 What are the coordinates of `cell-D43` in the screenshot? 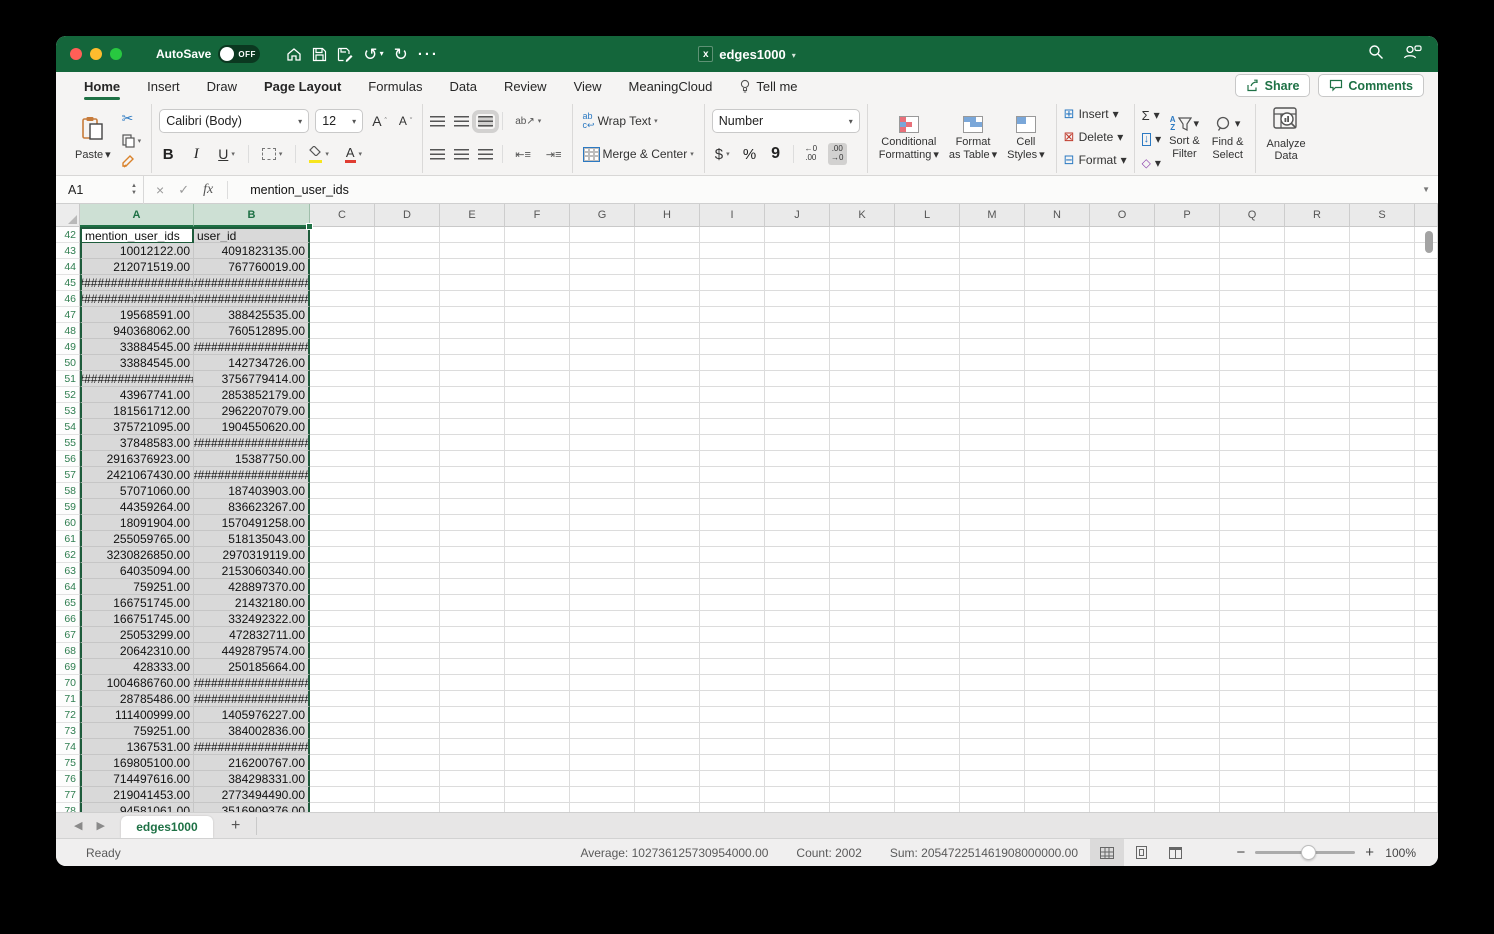 It's located at (407, 251).